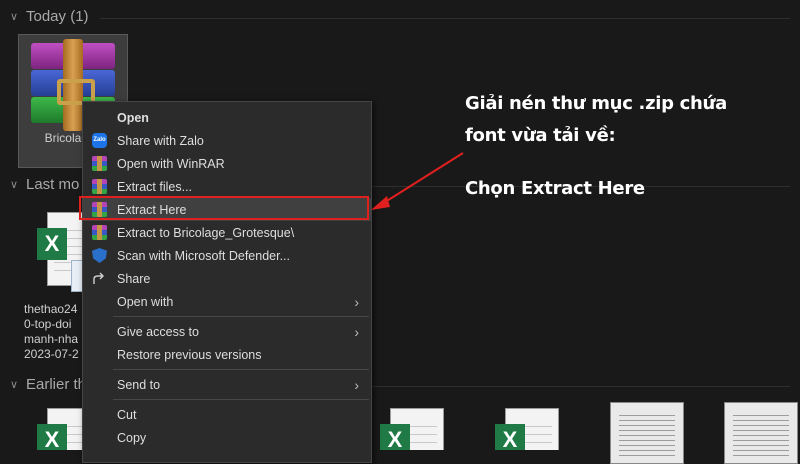 The image size is (800, 464). I want to click on menu-item-share-with-zalo: Zalo Share with Zalo, so click(227, 140).